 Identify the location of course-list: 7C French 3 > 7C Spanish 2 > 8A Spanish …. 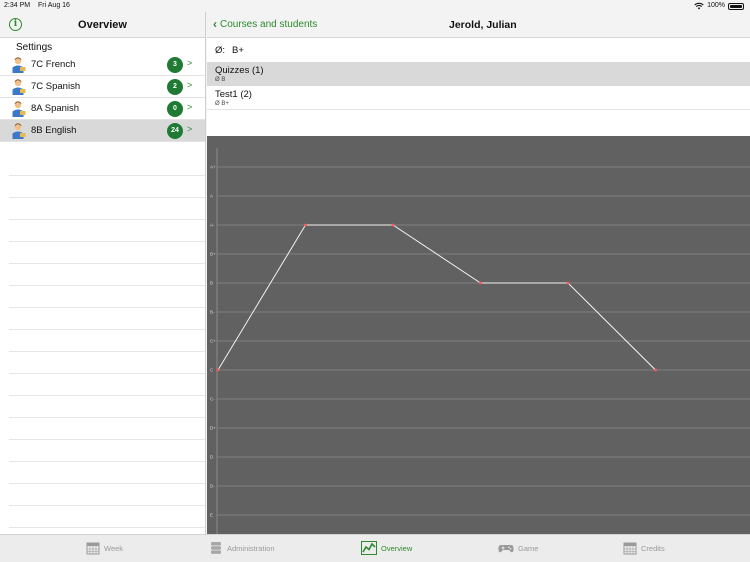
(102, 98).